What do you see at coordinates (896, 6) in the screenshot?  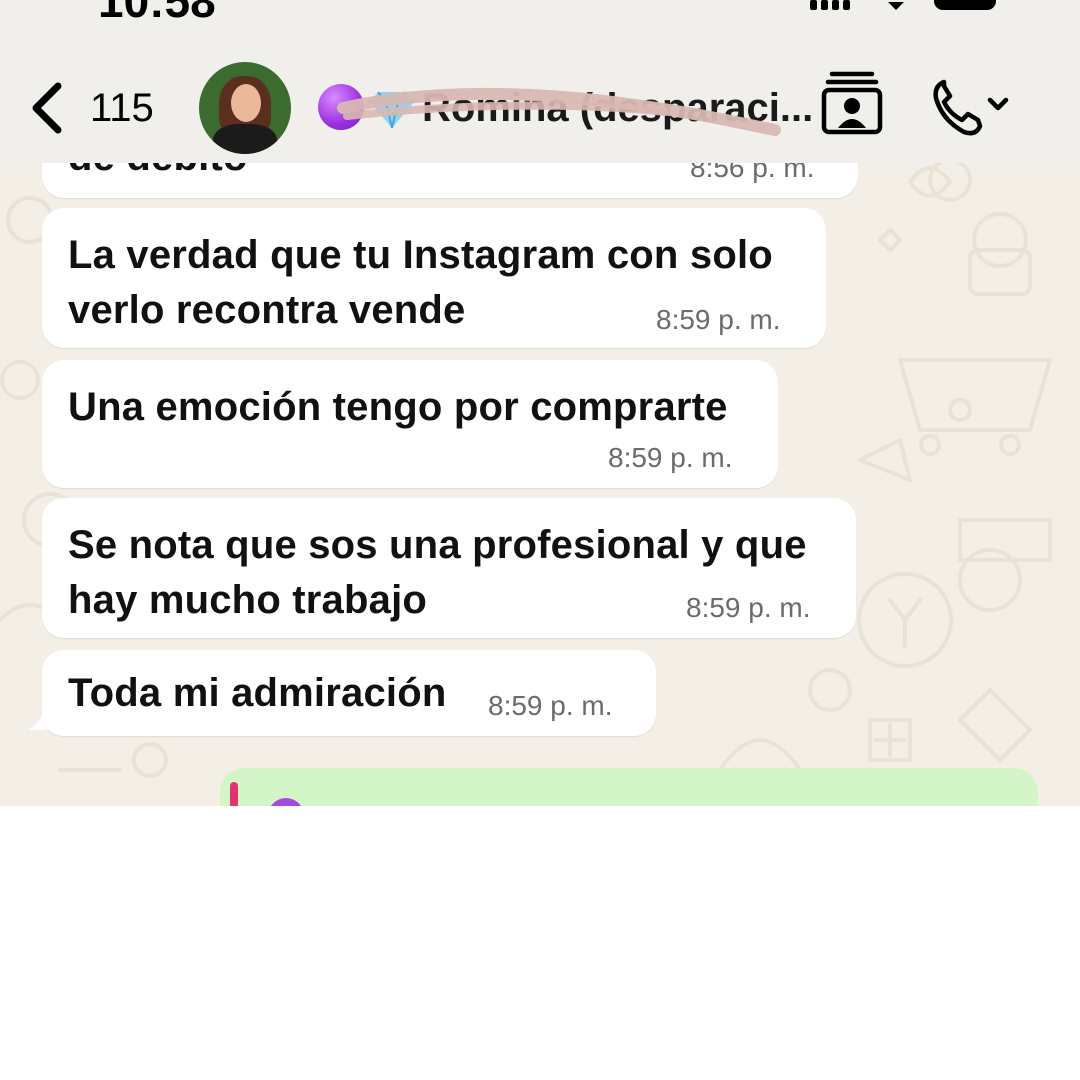 I see `wifi-icon` at bounding box center [896, 6].